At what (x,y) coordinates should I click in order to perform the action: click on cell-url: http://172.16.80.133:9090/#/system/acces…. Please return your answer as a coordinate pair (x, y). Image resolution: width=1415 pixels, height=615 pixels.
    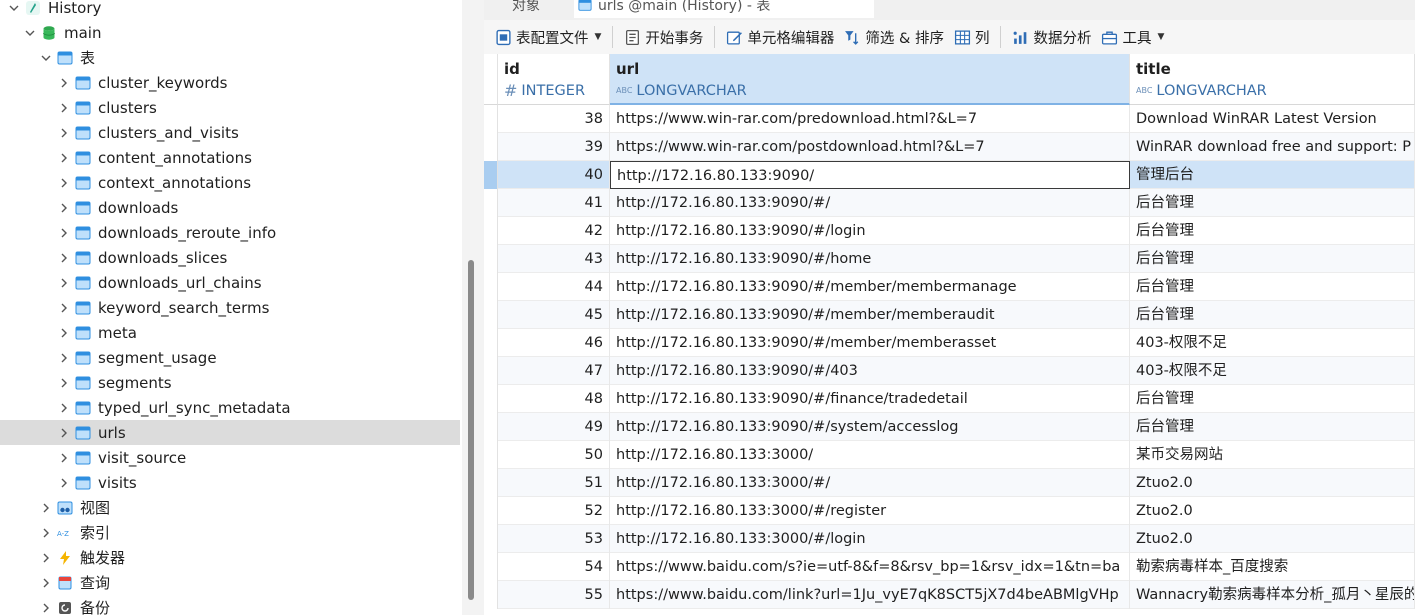
    Looking at the image, I should click on (870, 427).